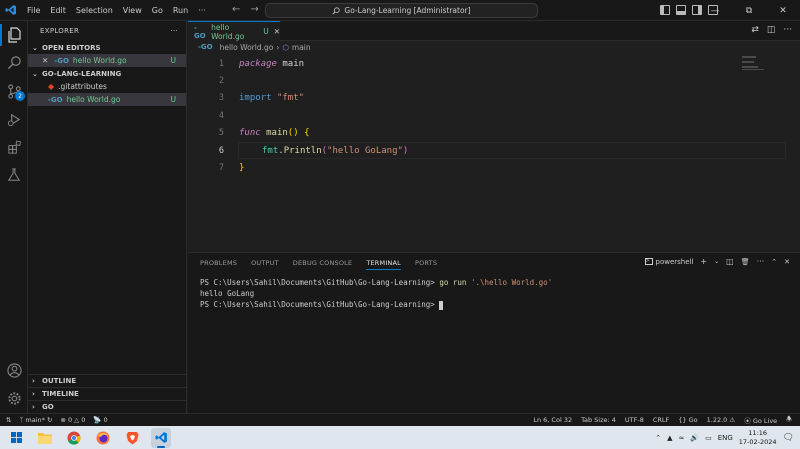  What do you see at coordinates (725, 438) in the screenshot?
I see `input-language: ENG` at bounding box center [725, 438].